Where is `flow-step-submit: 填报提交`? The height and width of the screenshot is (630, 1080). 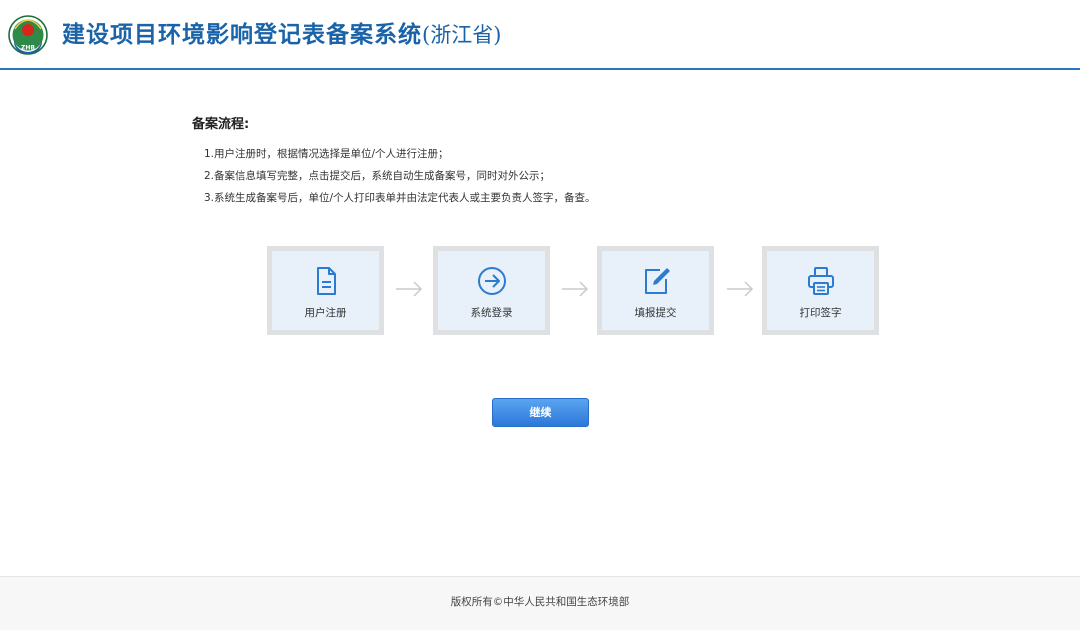 flow-step-submit: 填报提交 is located at coordinates (655, 290).